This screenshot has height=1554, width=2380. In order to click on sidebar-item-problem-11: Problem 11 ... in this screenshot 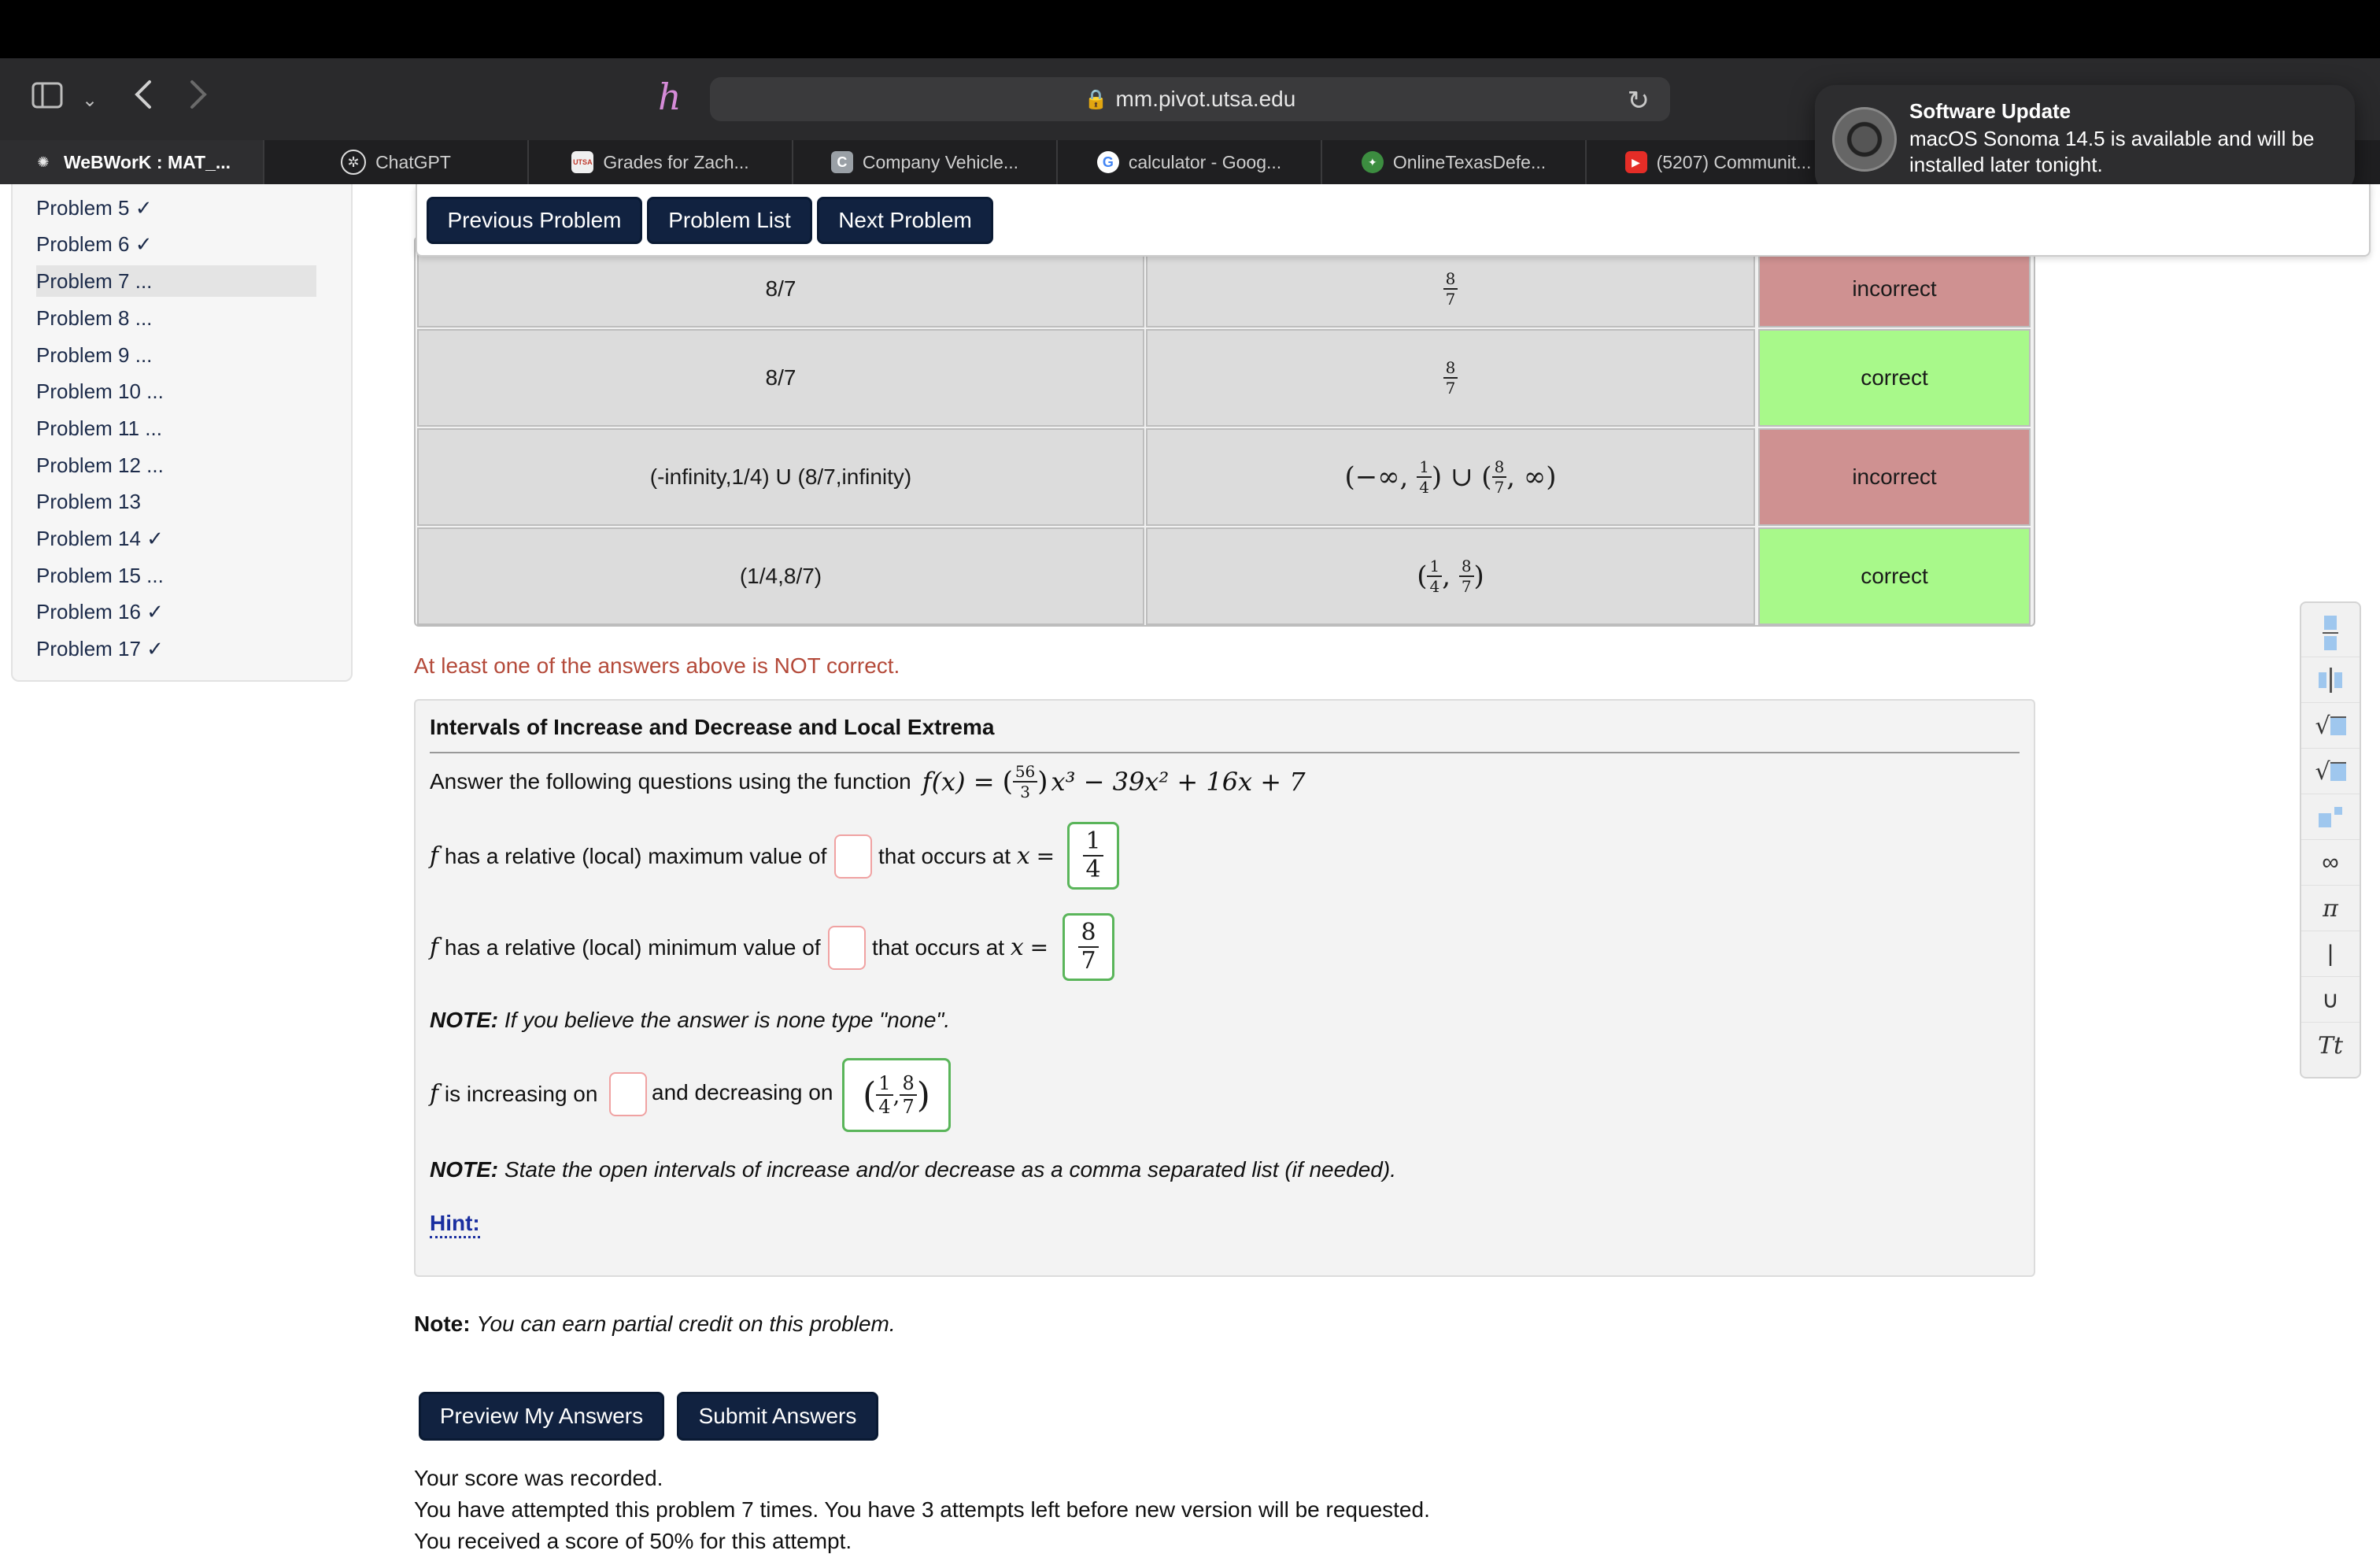, I will do `click(176, 428)`.